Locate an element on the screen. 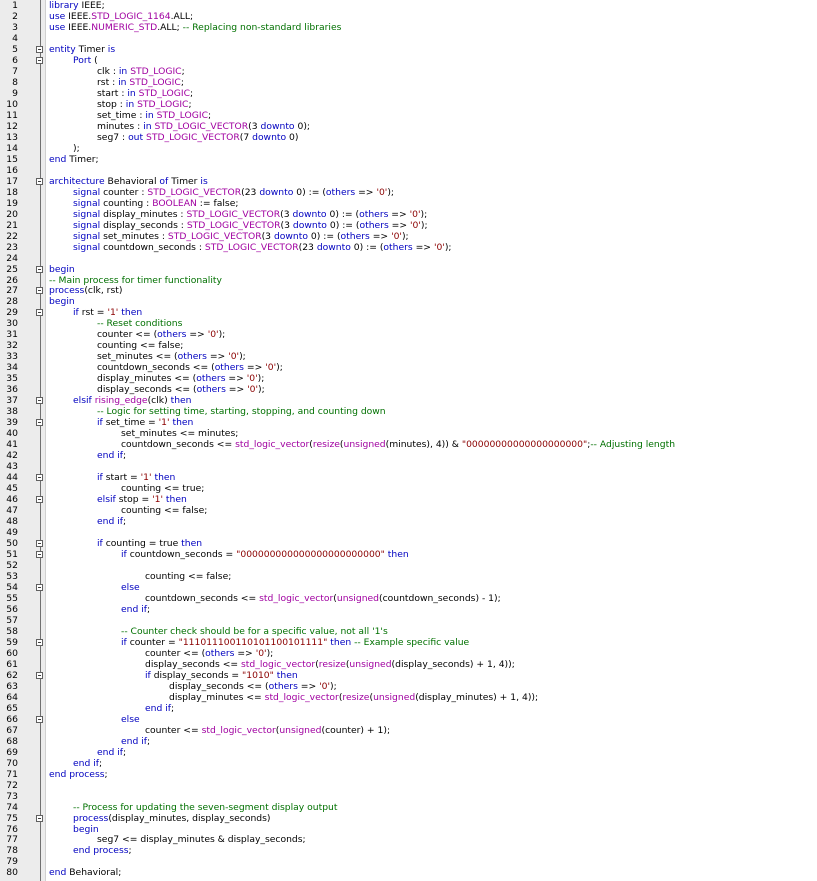  code-text: end process; is located at coordinates (102, 850).